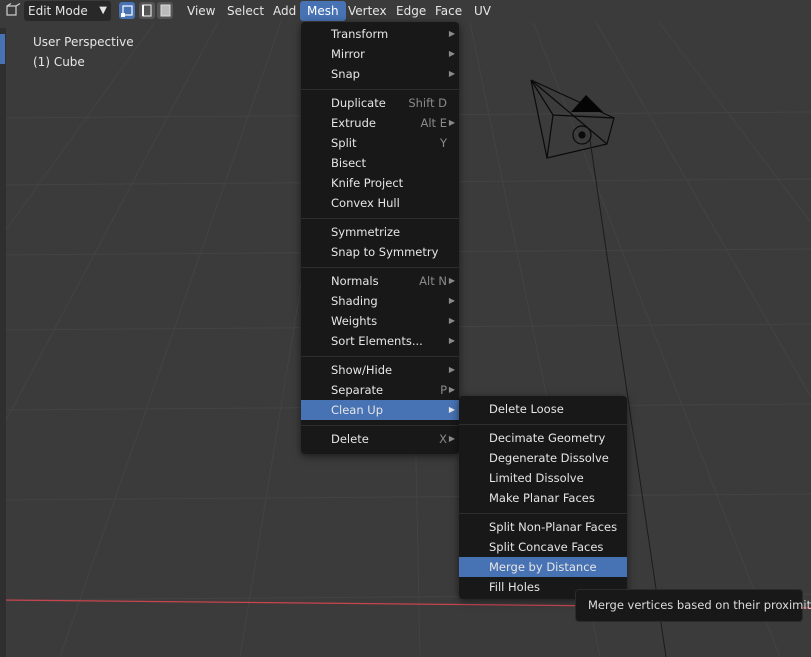 Image resolution: width=811 pixels, height=657 pixels. I want to click on viewport-info: User Perspective (1) Cube, so click(83, 52).